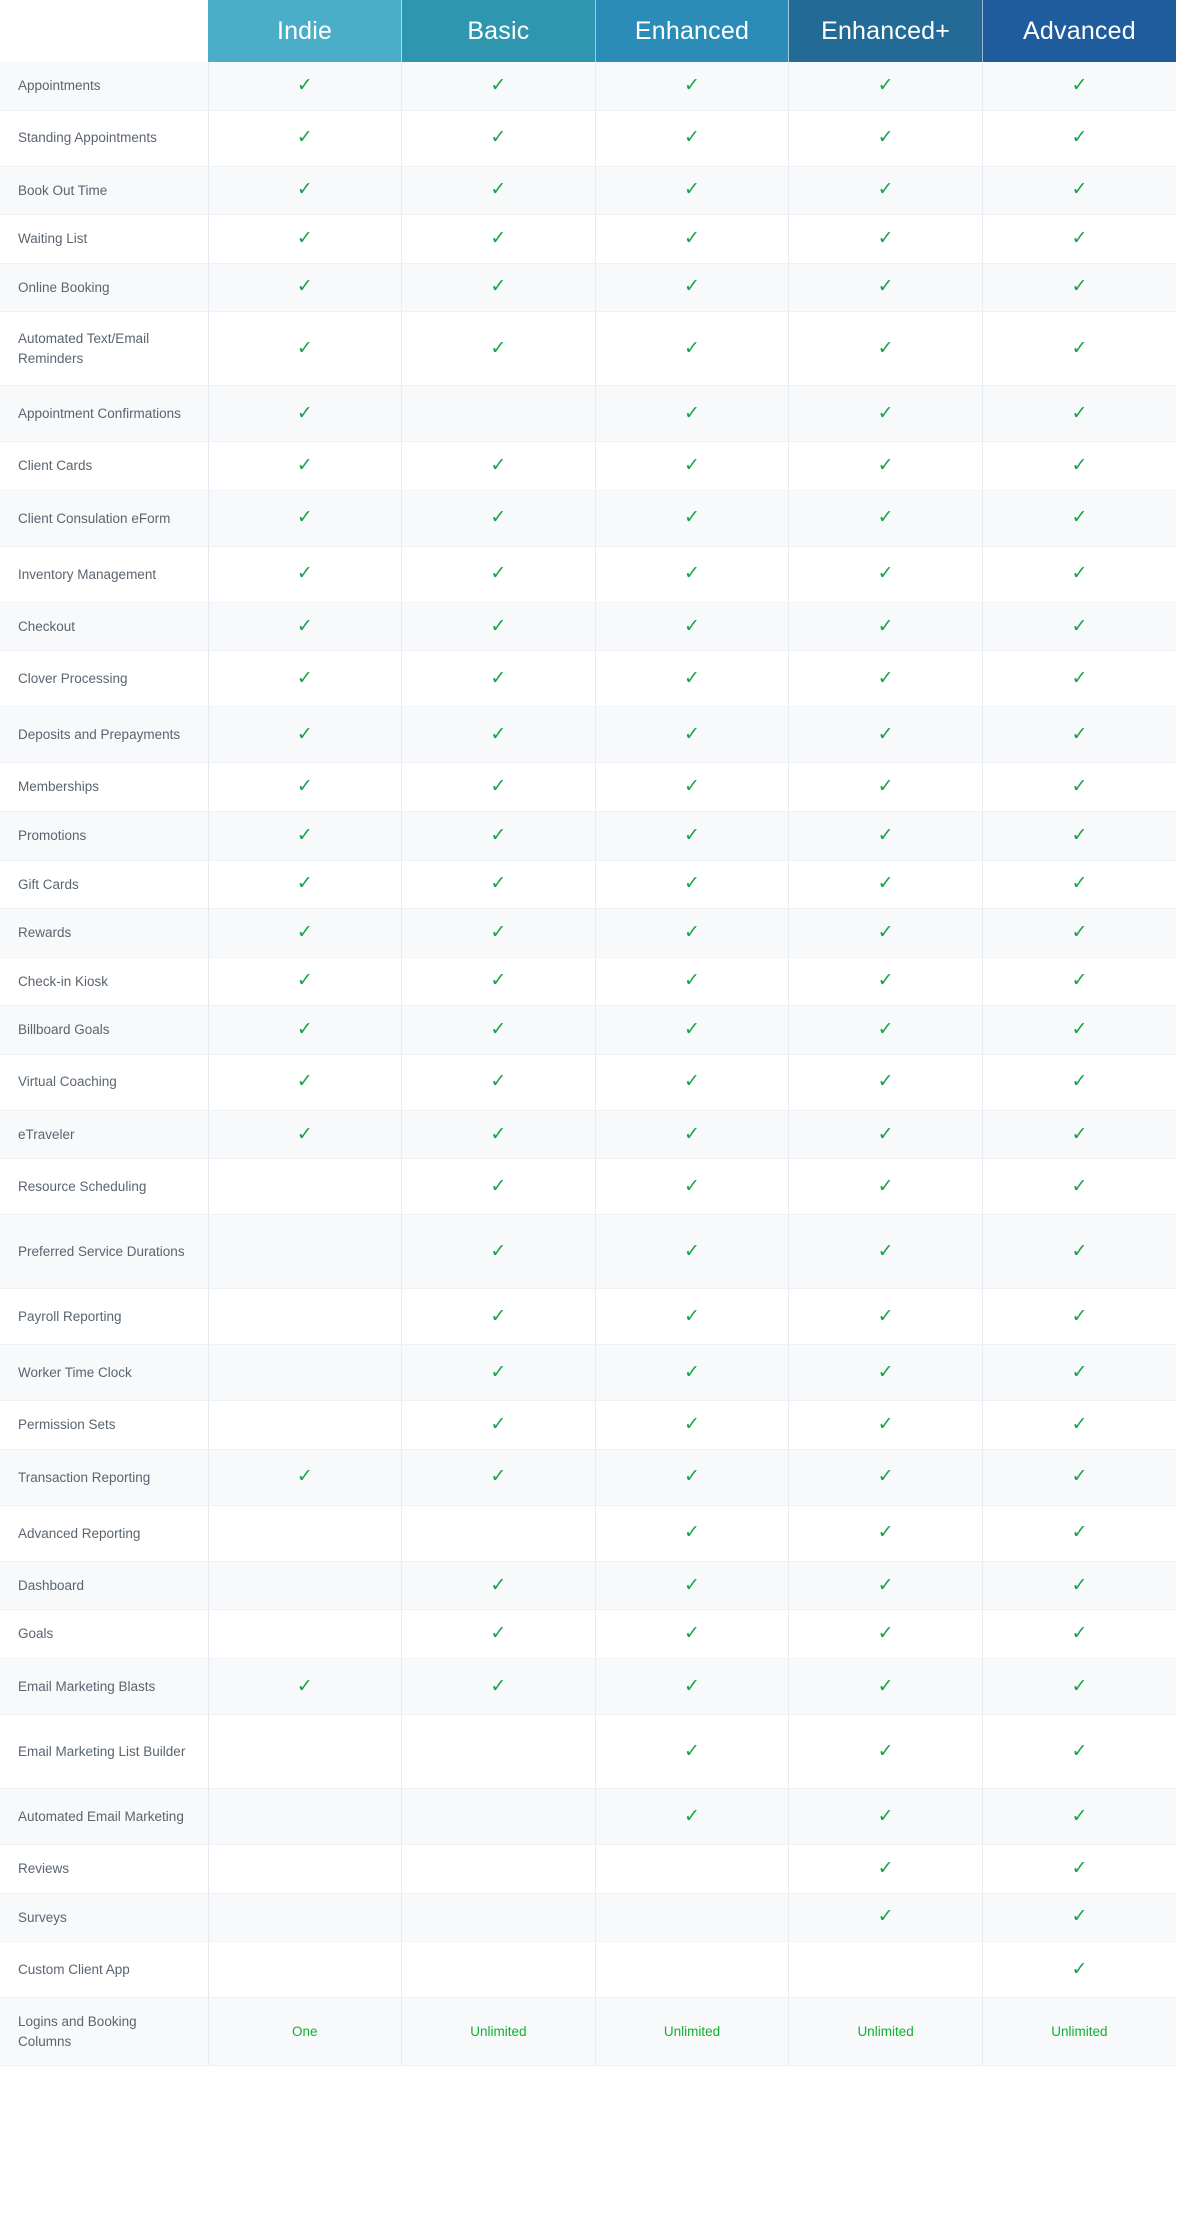 Image resolution: width=1196 pixels, height=2224 pixels. What do you see at coordinates (1079, 2032) in the screenshot?
I see `feature-value-advanced: Unlimited` at bounding box center [1079, 2032].